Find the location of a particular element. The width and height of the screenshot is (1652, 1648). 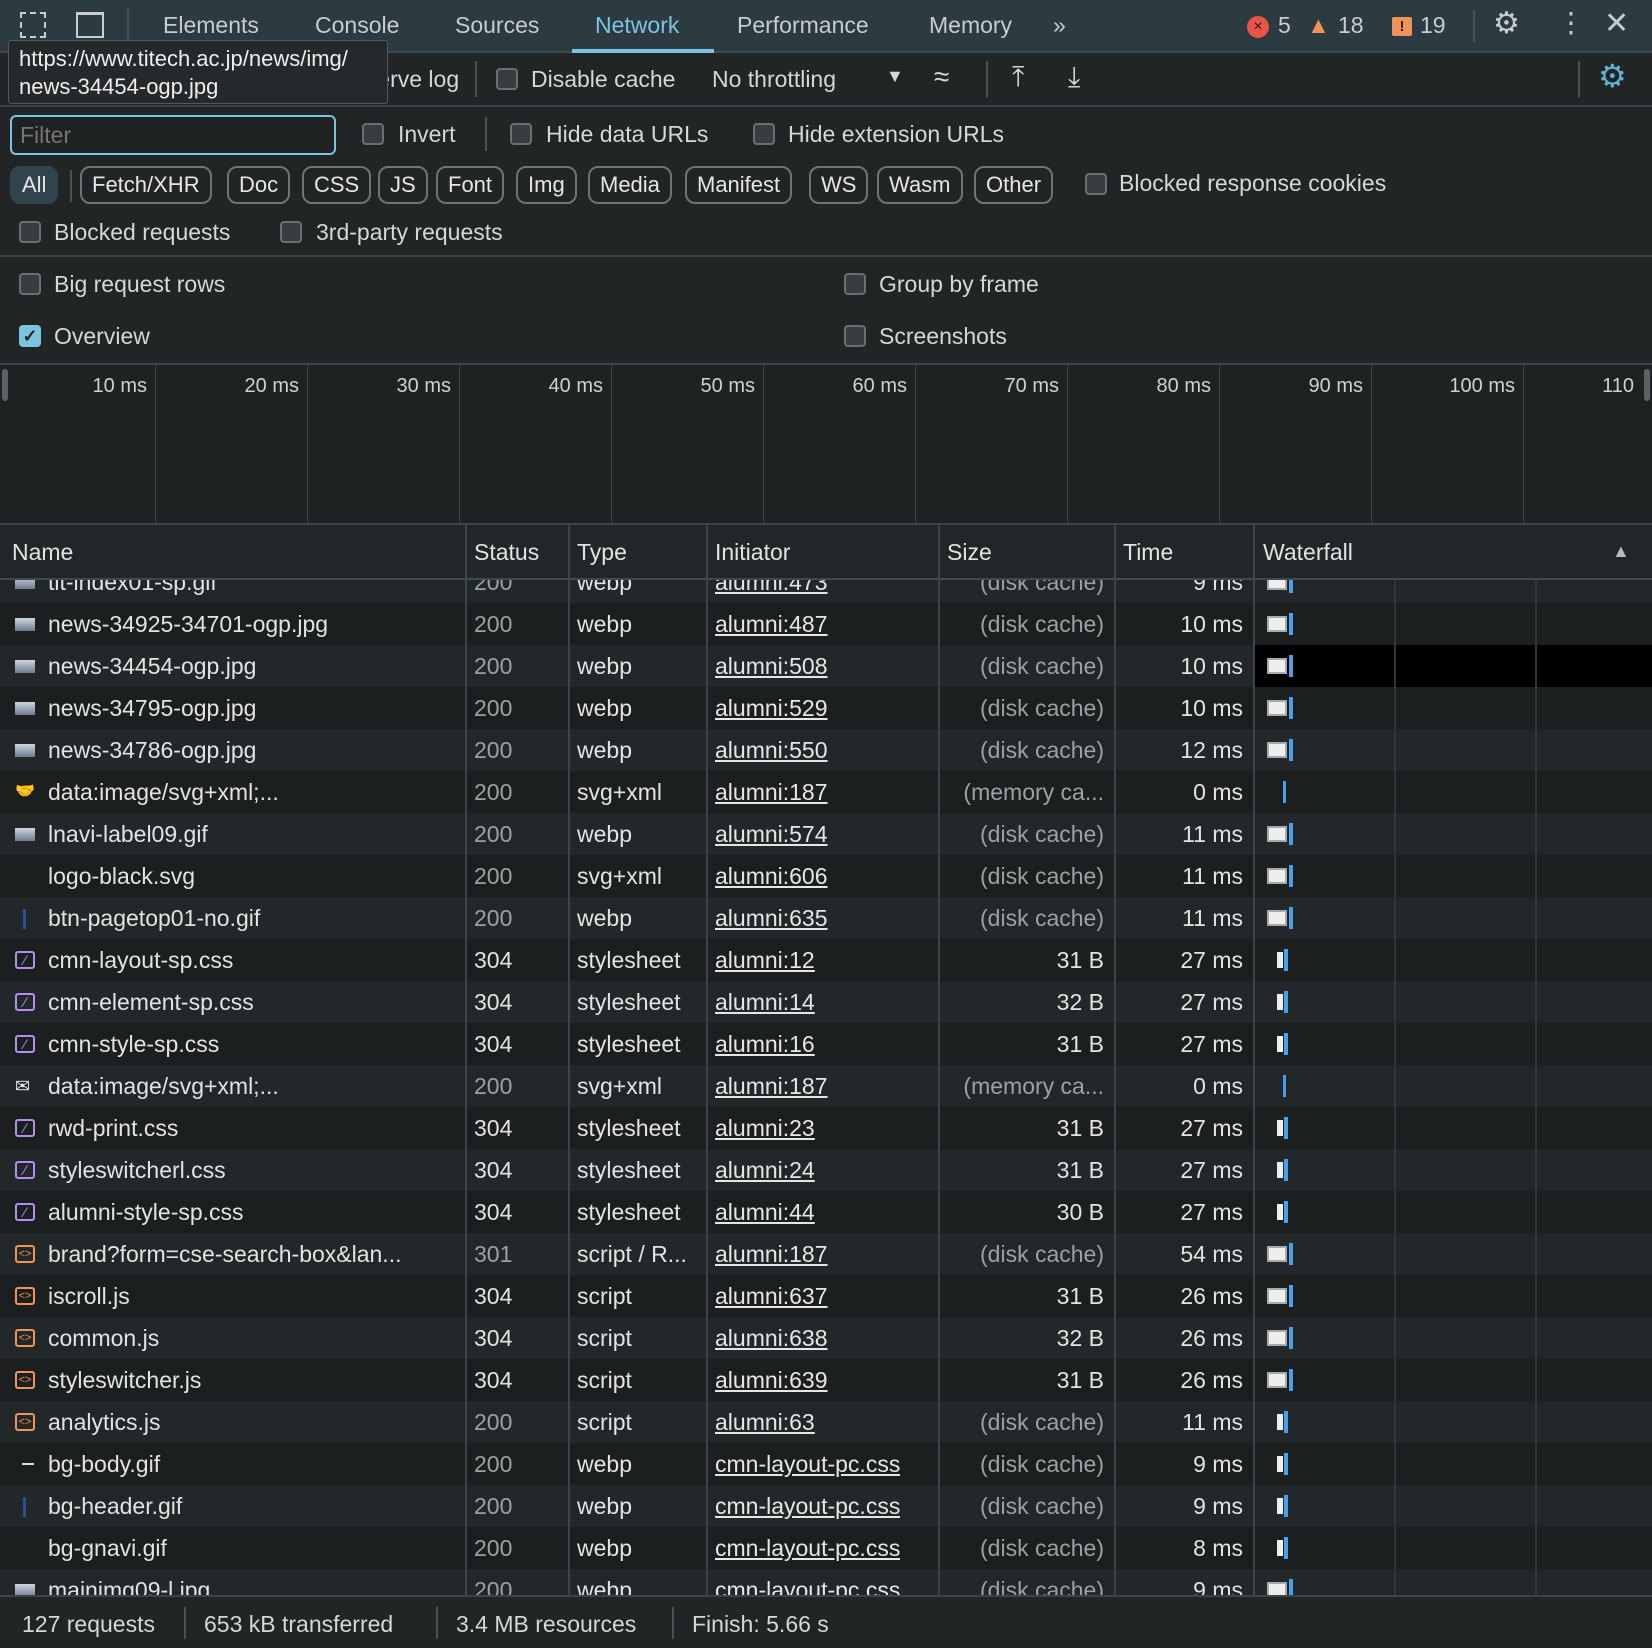

type-filter-ws: WS is located at coordinates (839, 185).